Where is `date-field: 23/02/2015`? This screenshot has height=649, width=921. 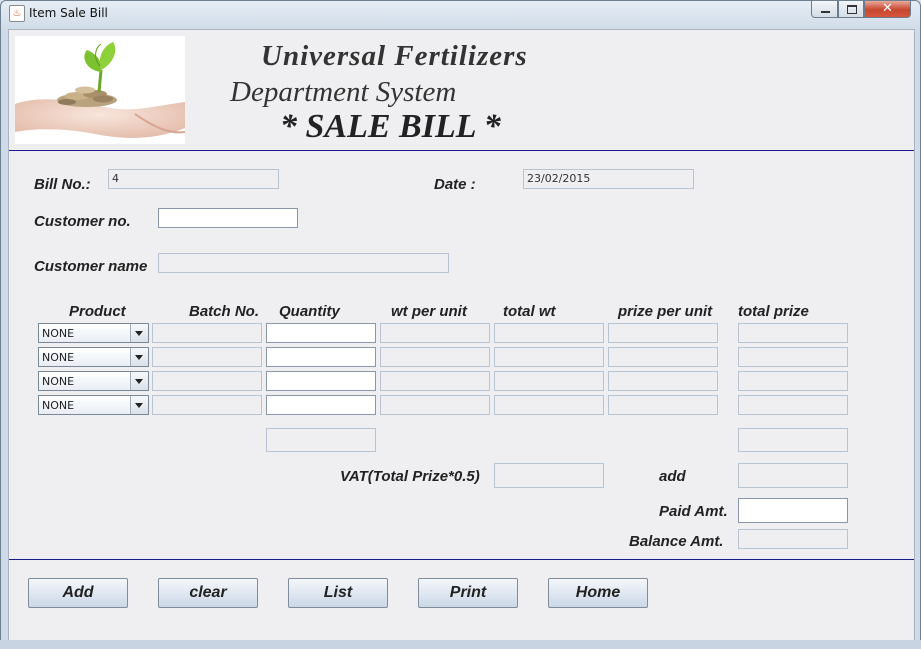 date-field: 23/02/2015 is located at coordinates (608, 179).